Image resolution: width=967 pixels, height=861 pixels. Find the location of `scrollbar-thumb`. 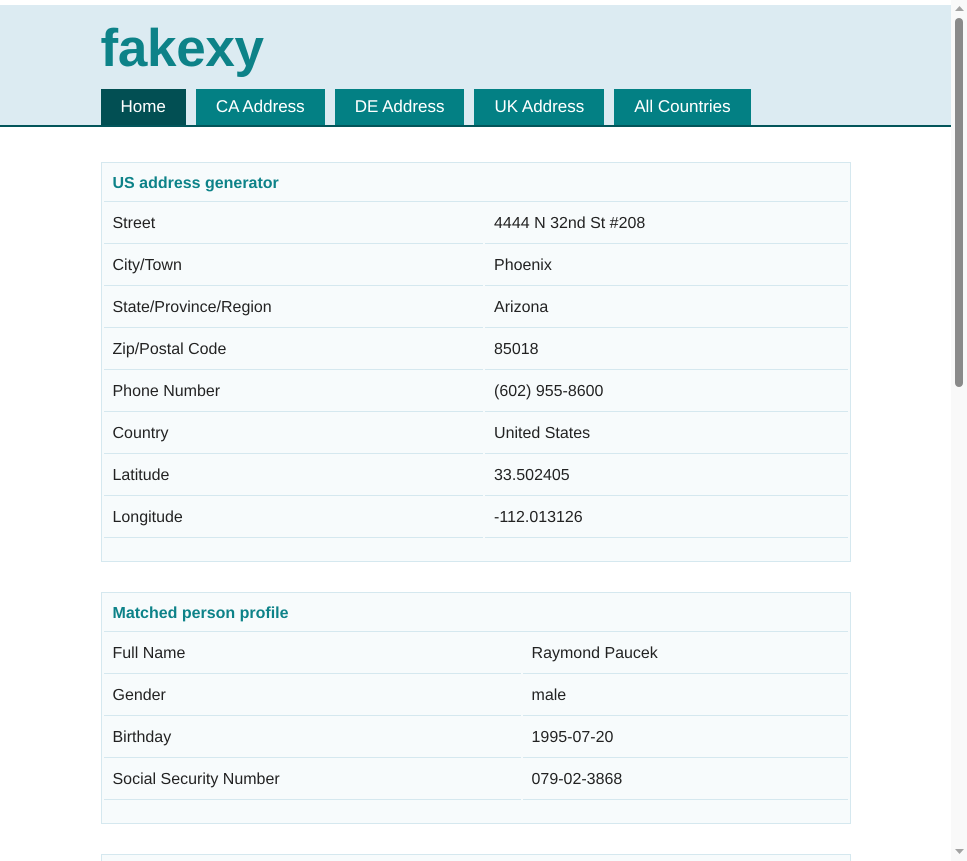

scrollbar-thumb is located at coordinates (959, 202).